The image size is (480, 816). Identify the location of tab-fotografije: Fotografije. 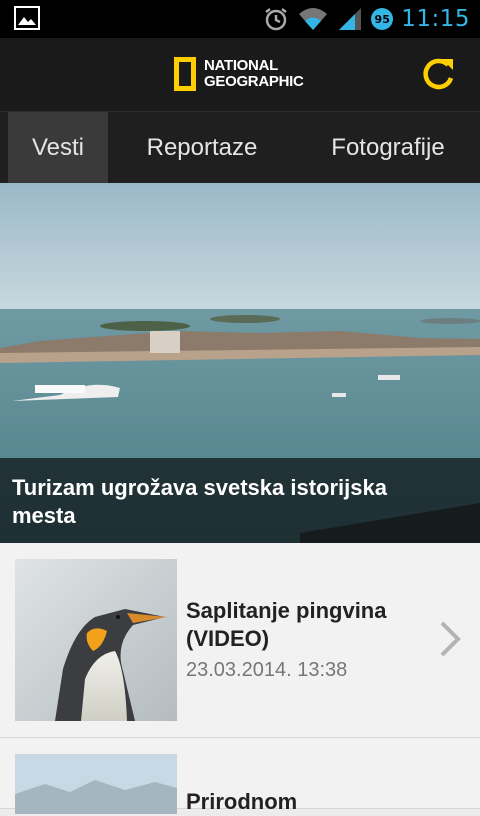
(388, 147).